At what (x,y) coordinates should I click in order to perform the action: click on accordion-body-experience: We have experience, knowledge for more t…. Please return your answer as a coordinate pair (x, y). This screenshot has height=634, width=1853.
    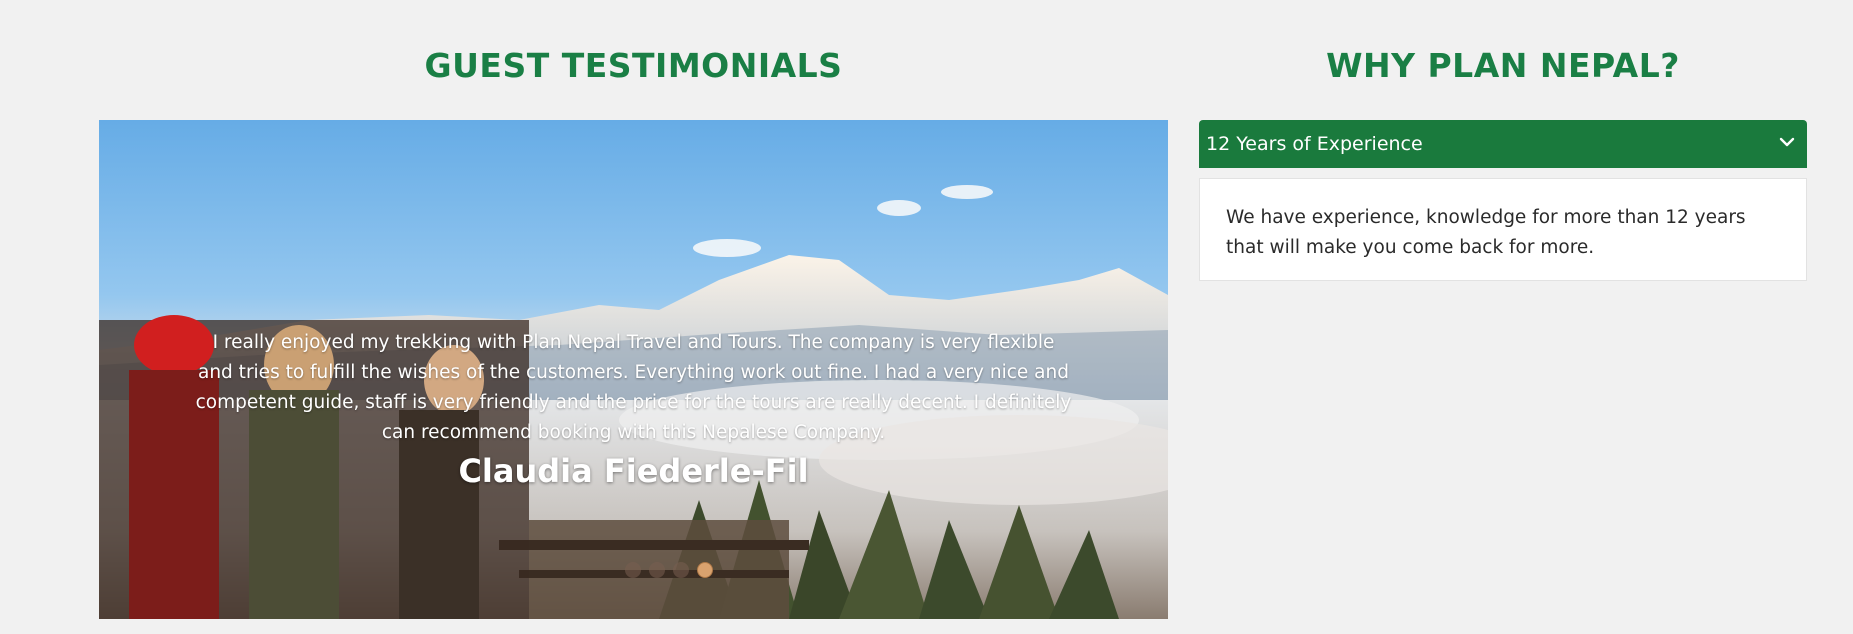
    Looking at the image, I should click on (1503, 229).